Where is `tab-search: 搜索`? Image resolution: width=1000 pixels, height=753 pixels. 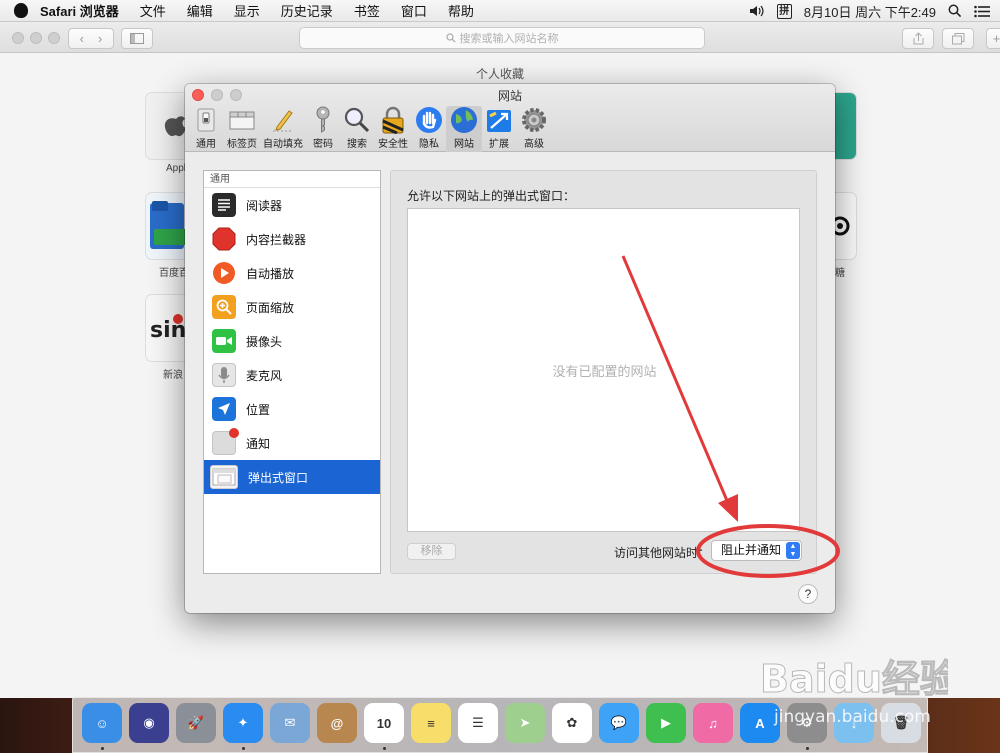
tab-search: 搜索 is located at coordinates (357, 129).